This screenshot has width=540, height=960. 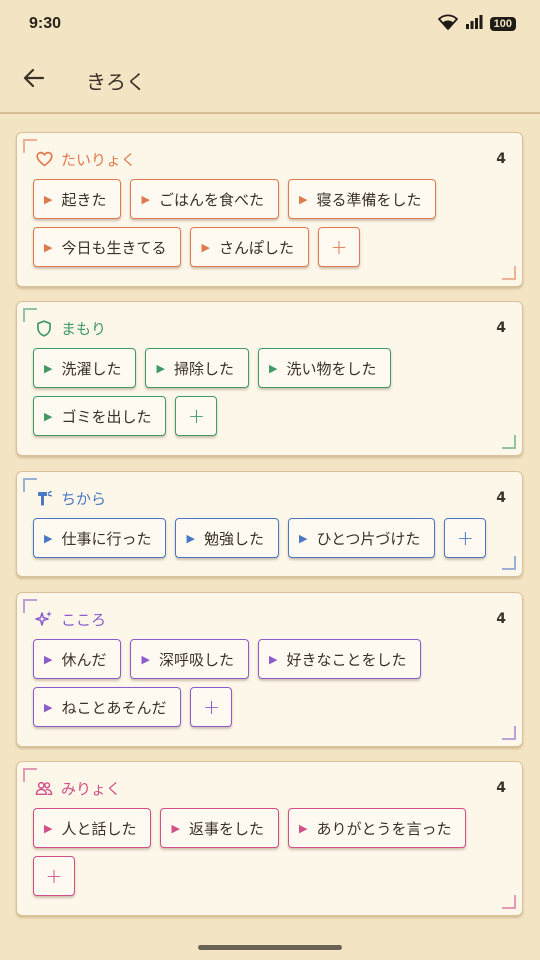 I want to click on action-chip-label: 勉強した, so click(x=233, y=538).